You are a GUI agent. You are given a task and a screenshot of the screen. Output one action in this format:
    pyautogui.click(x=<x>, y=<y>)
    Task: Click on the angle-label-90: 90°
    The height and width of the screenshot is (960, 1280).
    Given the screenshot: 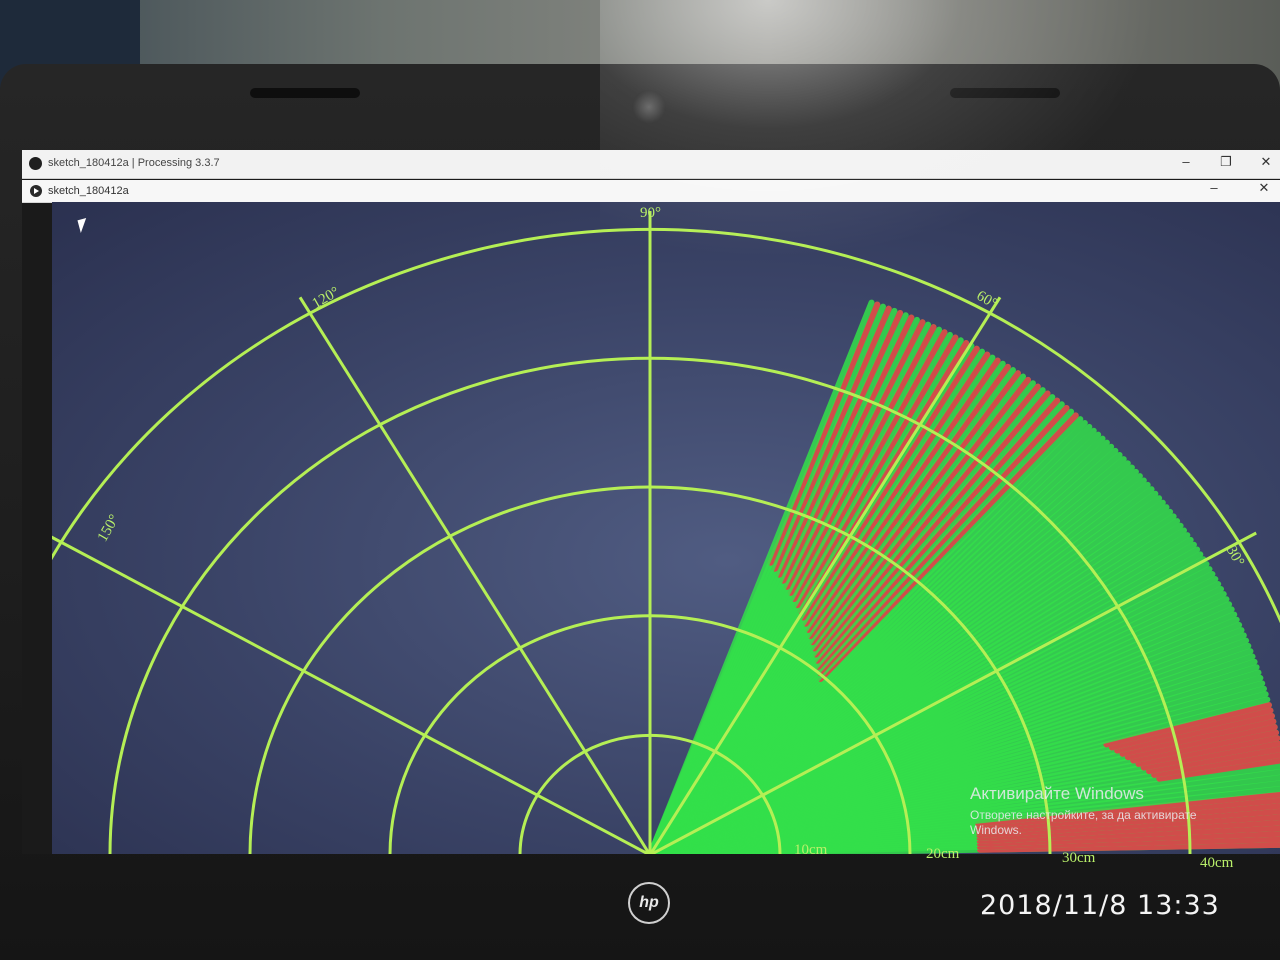 What is the action you would take?
    pyautogui.click(x=650, y=213)
    